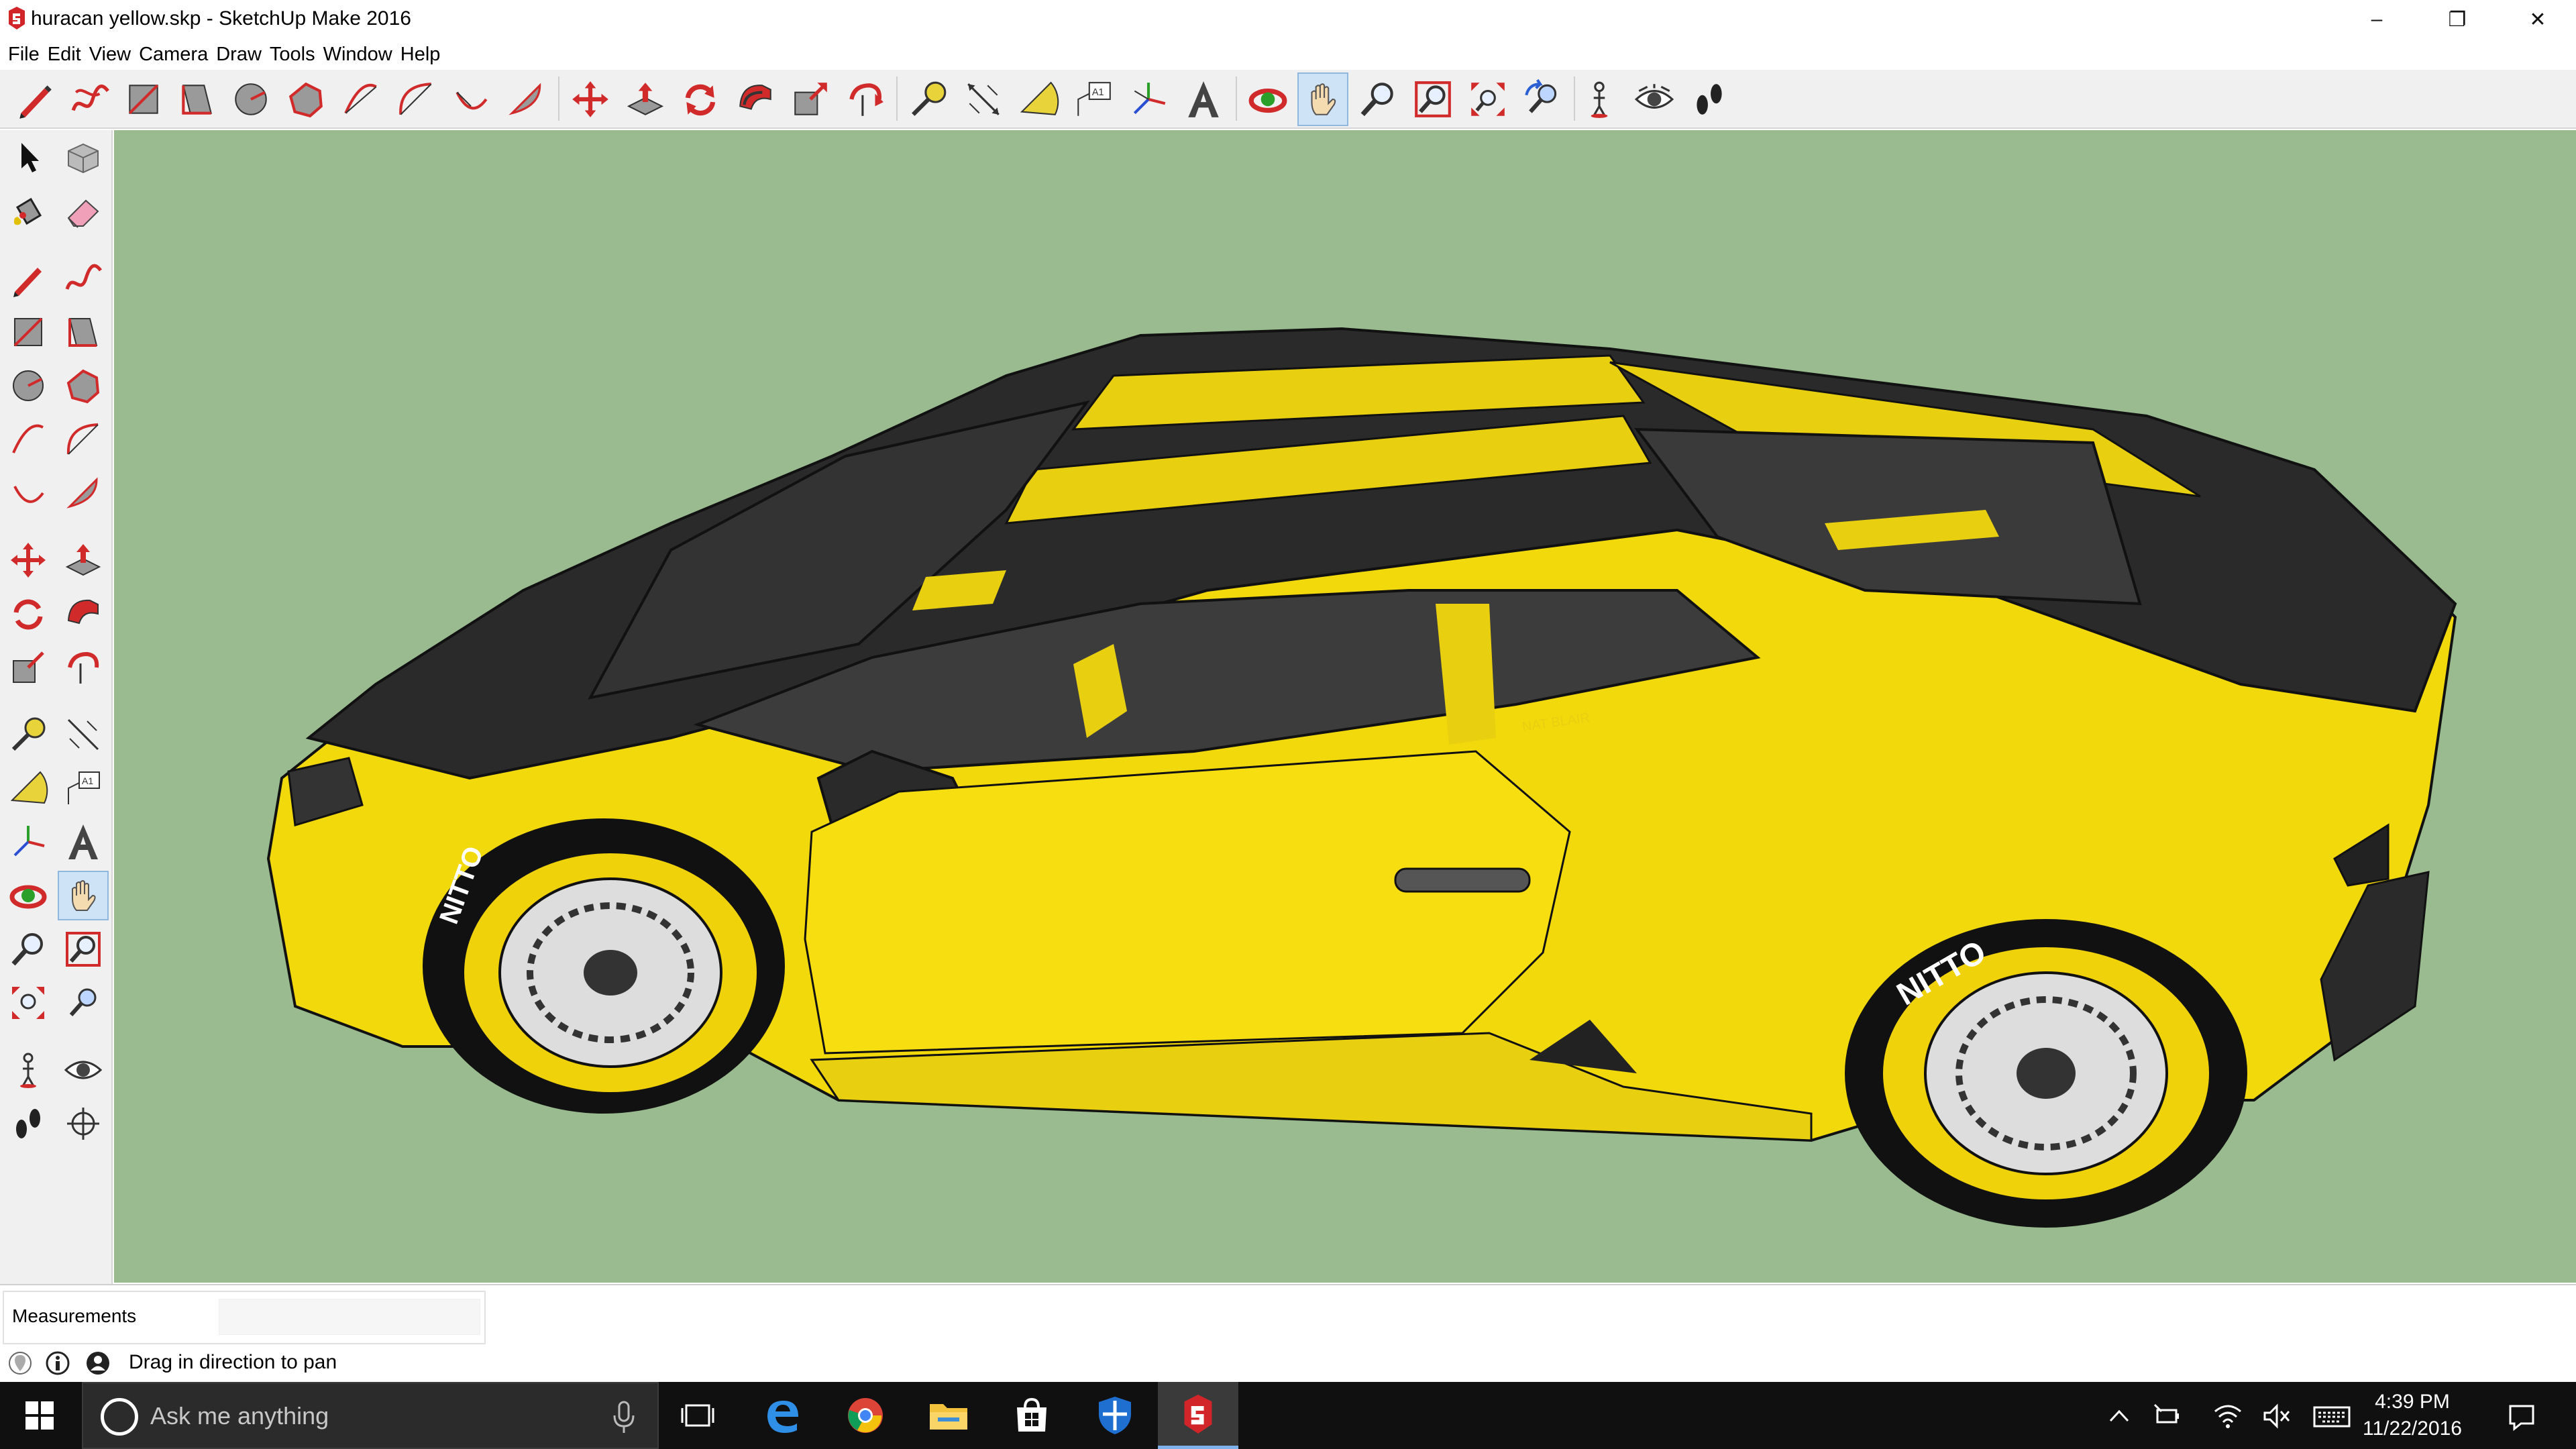 This screenshot has width=2576, height=1449. What do you see at coordinates (305, 99) in the screenshot?
I see `polygon-tool-button` at bounding box center [305, 99].